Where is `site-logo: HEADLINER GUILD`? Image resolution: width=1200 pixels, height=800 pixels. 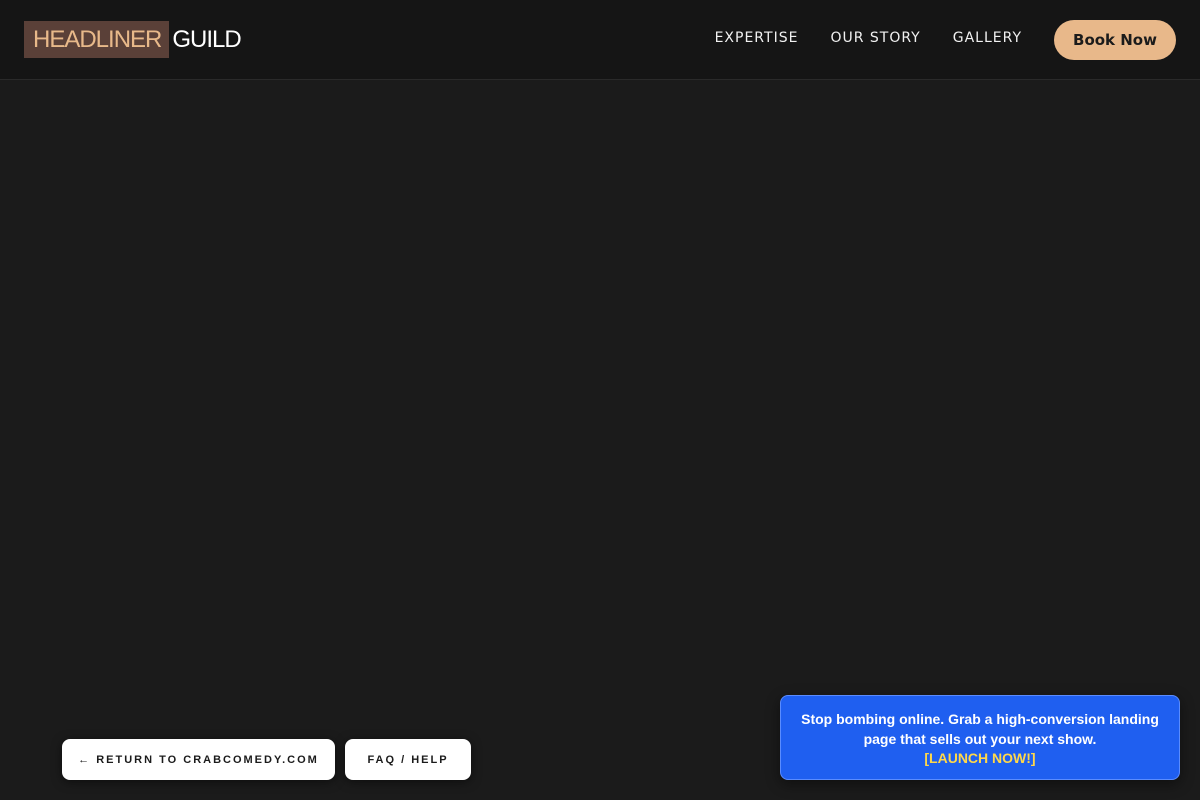
site-logo: HEADLINER GUILD is located at coordinates (133, 39).